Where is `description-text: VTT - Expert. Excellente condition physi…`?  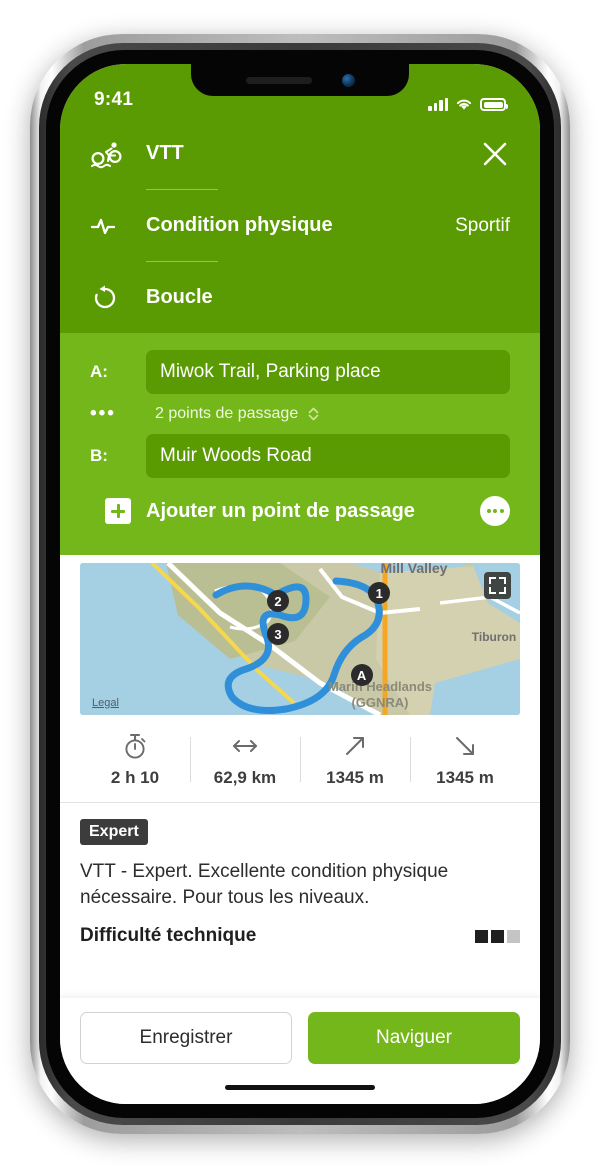
description-text: VTT - Expert. Excellente condition physi… is located at coordinates (264, 885).